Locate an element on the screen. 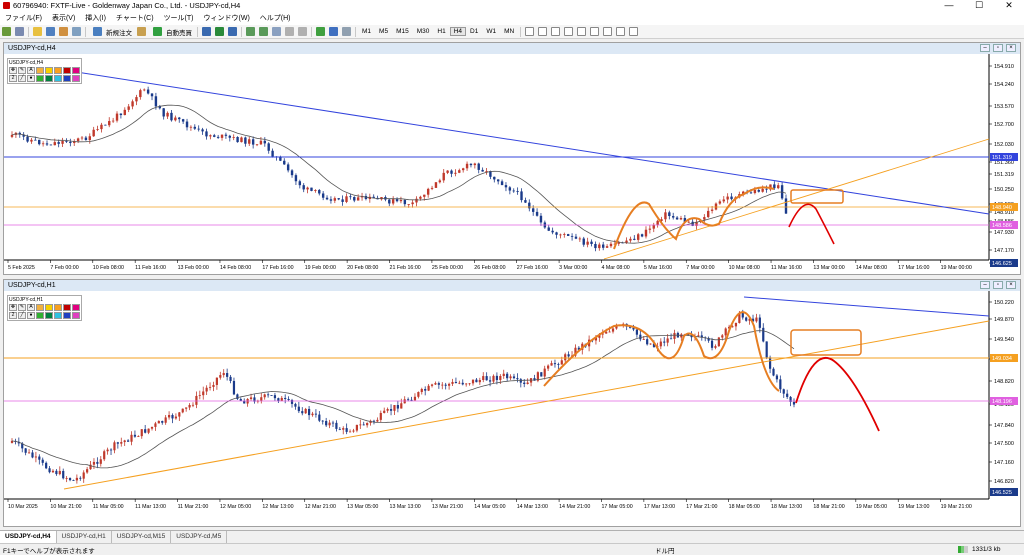 Image resolution: width=1024 pixels, height=555 pixels. timeframe-m1: M1 is located at coordinates (366, 31).